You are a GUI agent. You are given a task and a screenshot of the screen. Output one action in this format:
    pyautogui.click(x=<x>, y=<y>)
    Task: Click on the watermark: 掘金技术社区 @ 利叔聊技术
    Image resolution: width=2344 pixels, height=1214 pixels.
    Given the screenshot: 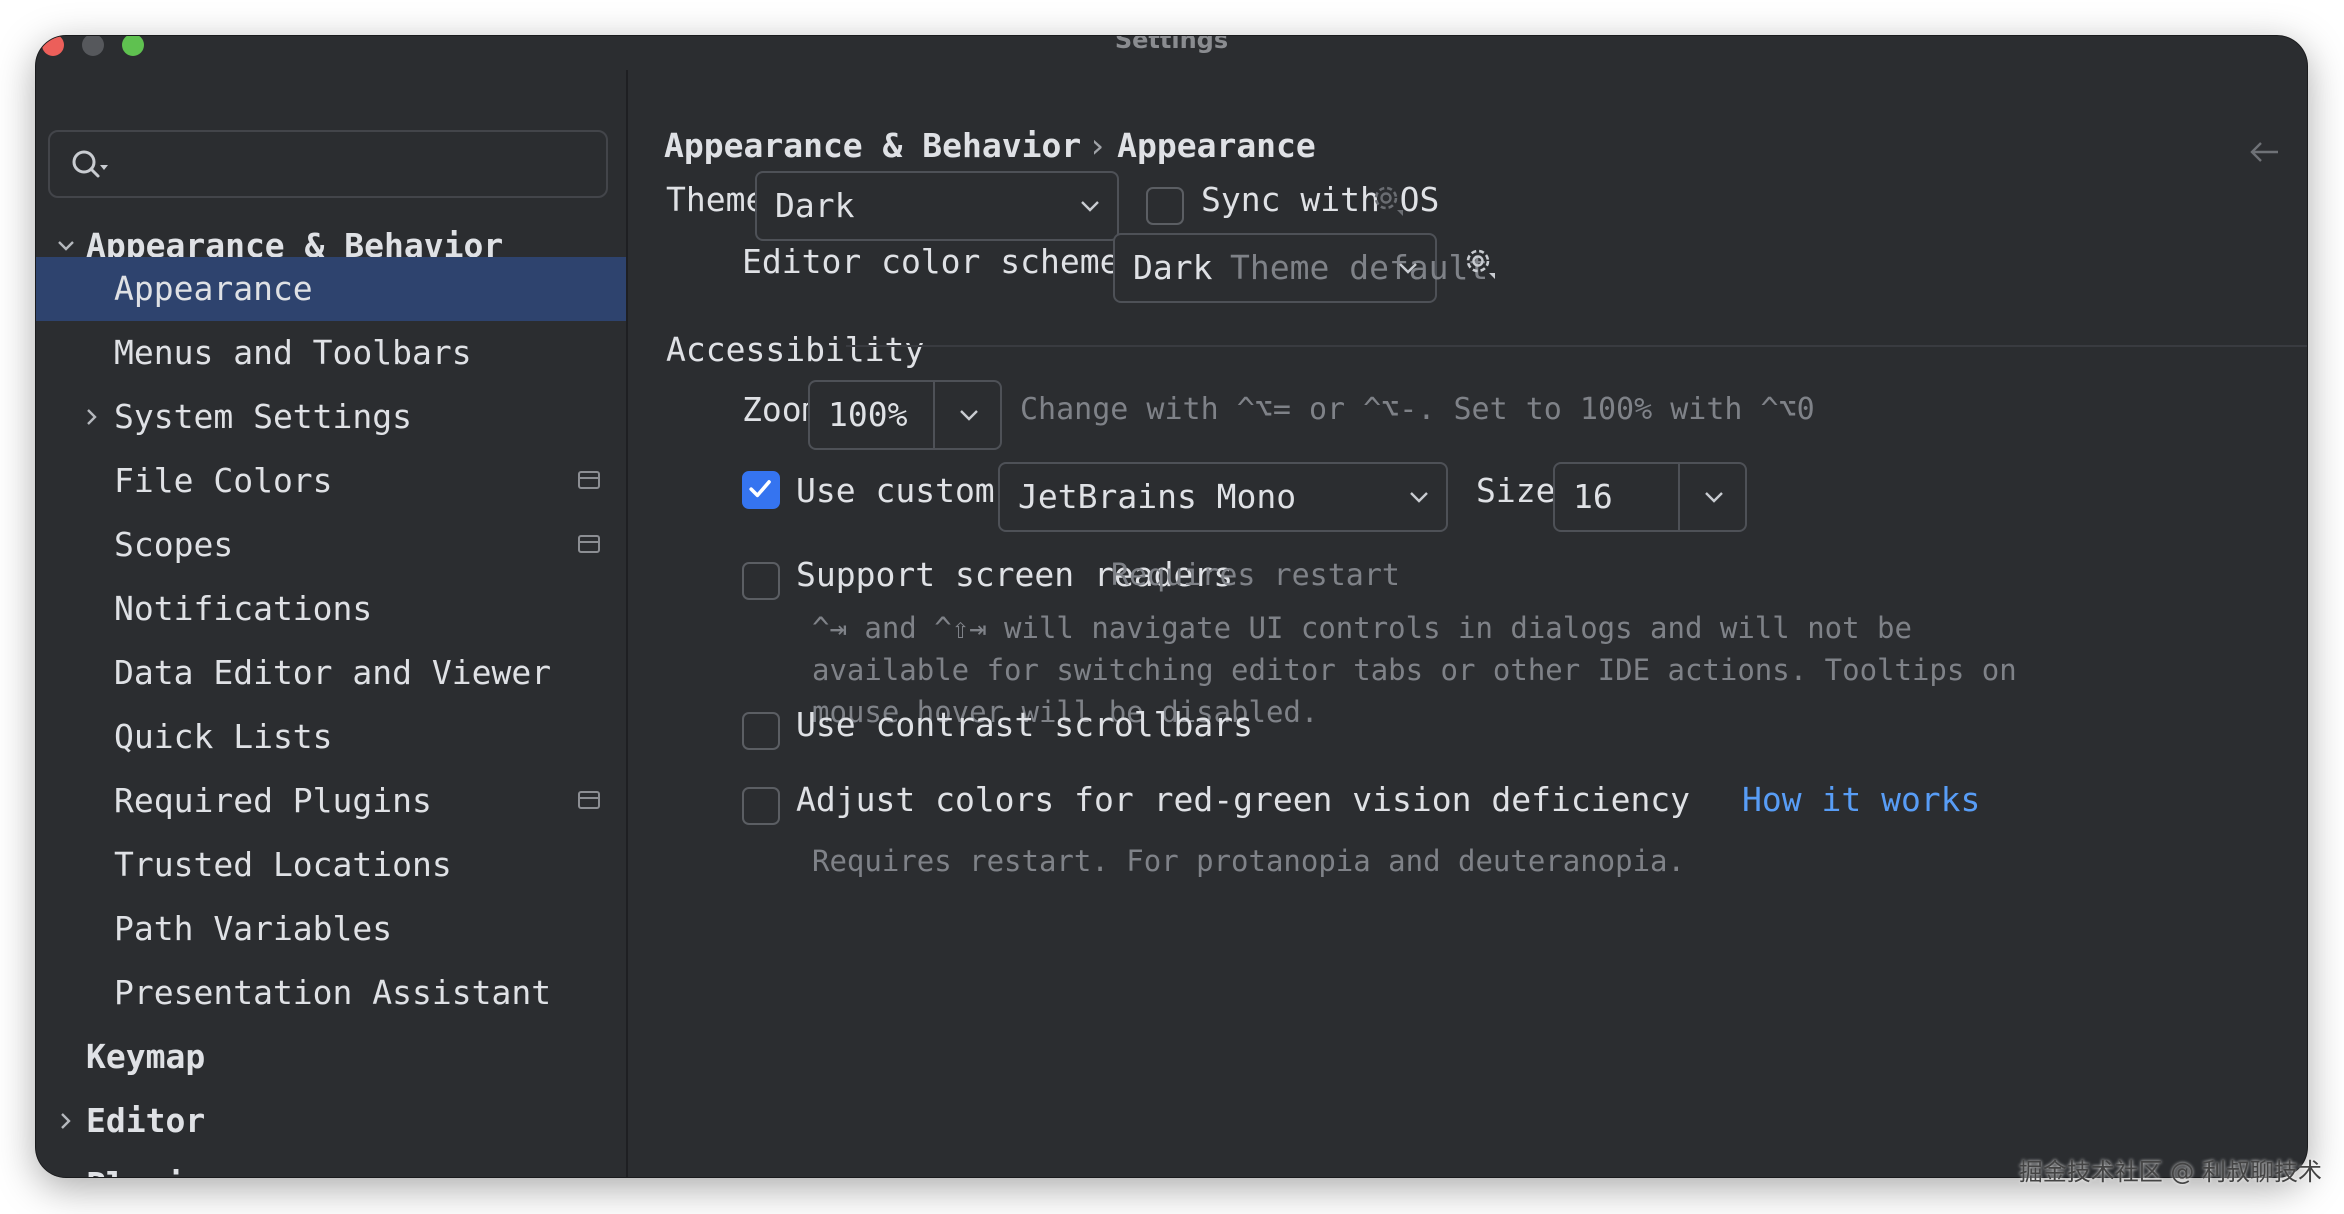 What is the action you would take?
    pyautogui.click(x=2170, y=1172)
    